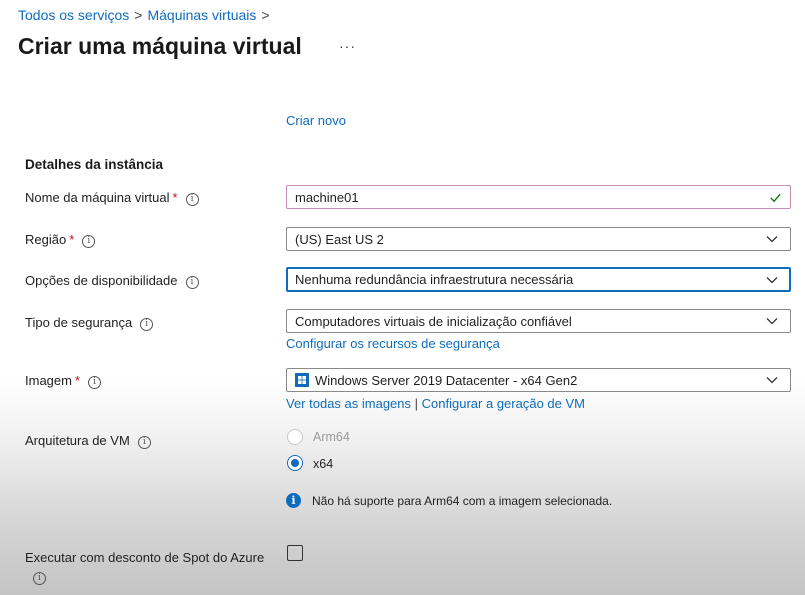 The image size is (805, 595). Describe the element at coordinates (775, 197) in the screenshot. I see `check-icon` at that location.